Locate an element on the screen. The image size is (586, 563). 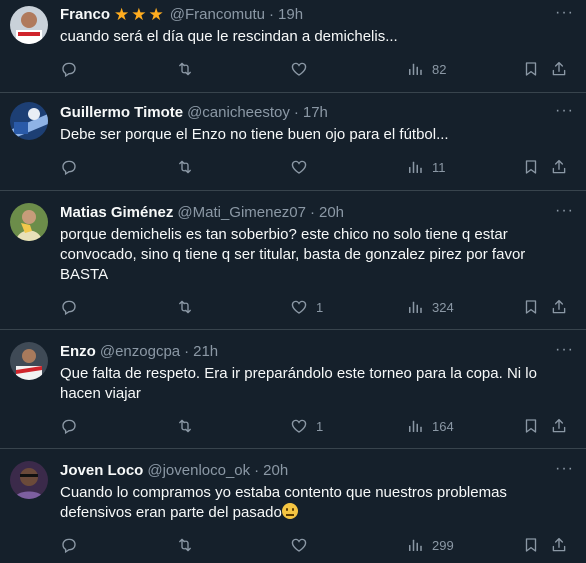
handle: @enzogcpa is located at coordinates (140, 352).